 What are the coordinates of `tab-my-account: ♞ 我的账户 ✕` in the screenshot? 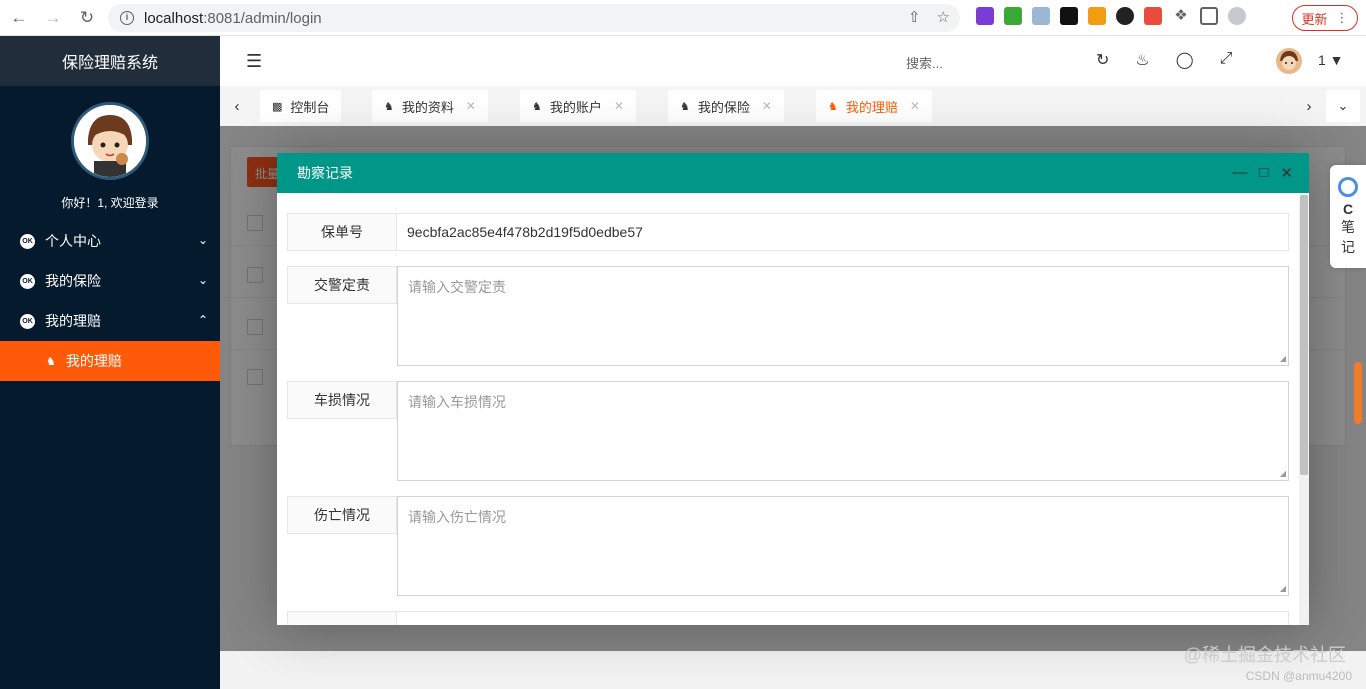 It's located at (578, 106).